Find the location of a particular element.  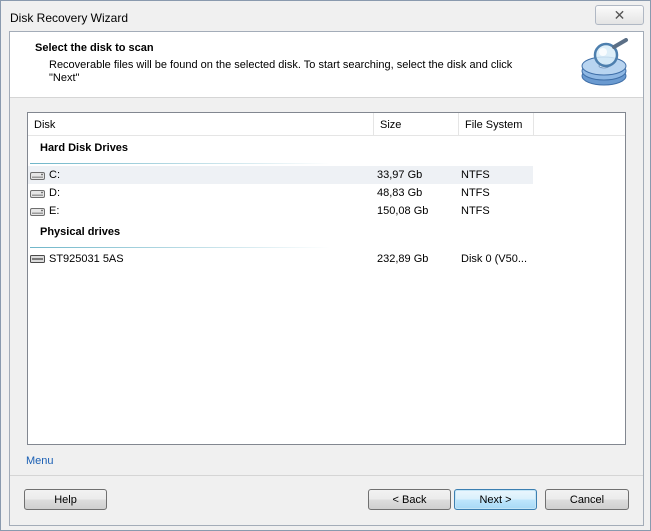

disk-row-e: E: 150,08 Gb NTFS is located at coordinates (280, 211).